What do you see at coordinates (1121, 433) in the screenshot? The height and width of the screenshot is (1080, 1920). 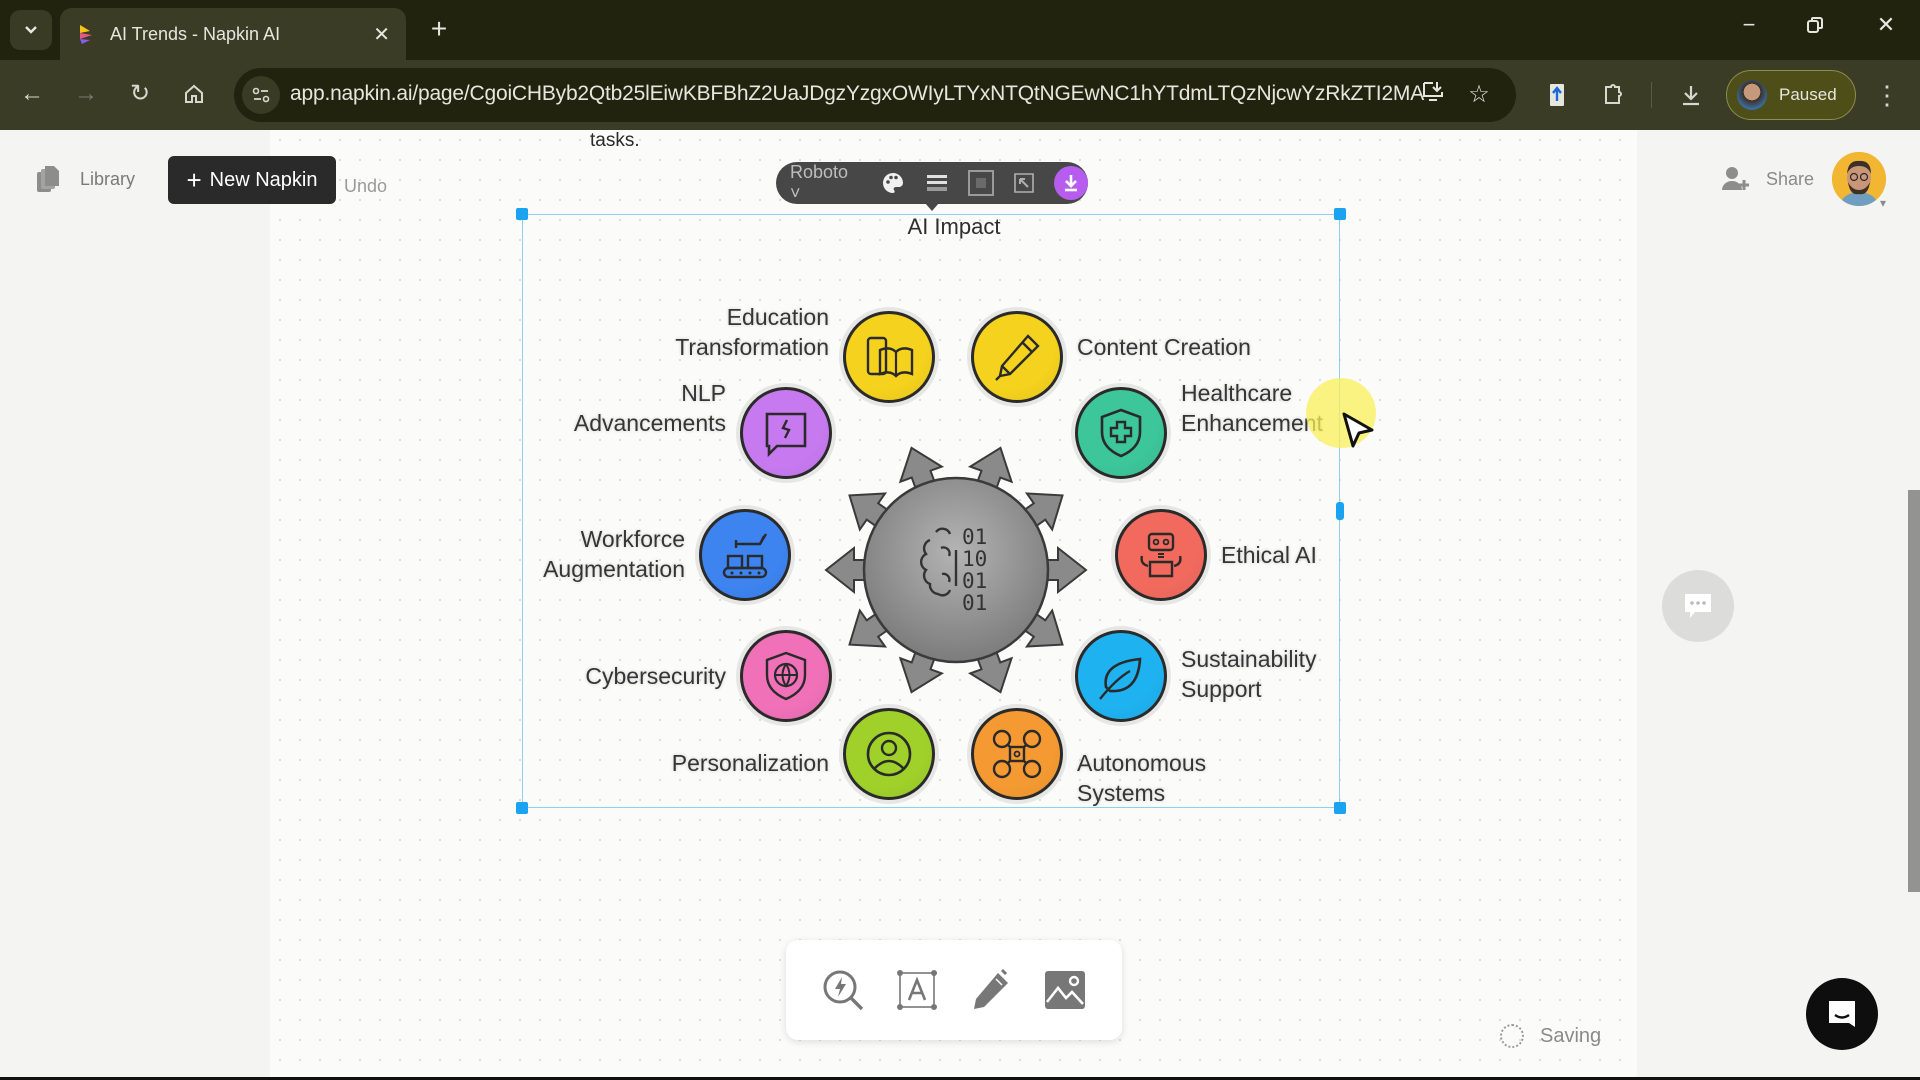 I see `node-healthcare` at bounding box center [1121, 433].